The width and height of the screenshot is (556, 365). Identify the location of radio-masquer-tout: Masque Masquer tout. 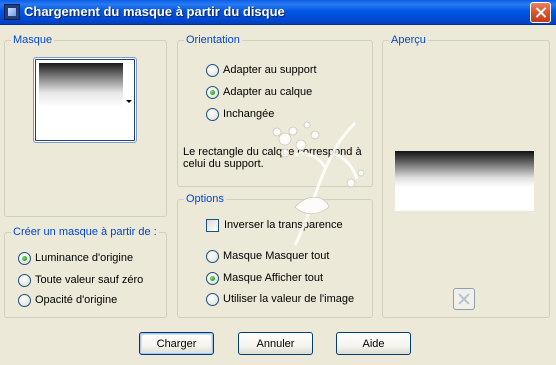
(267, 256).